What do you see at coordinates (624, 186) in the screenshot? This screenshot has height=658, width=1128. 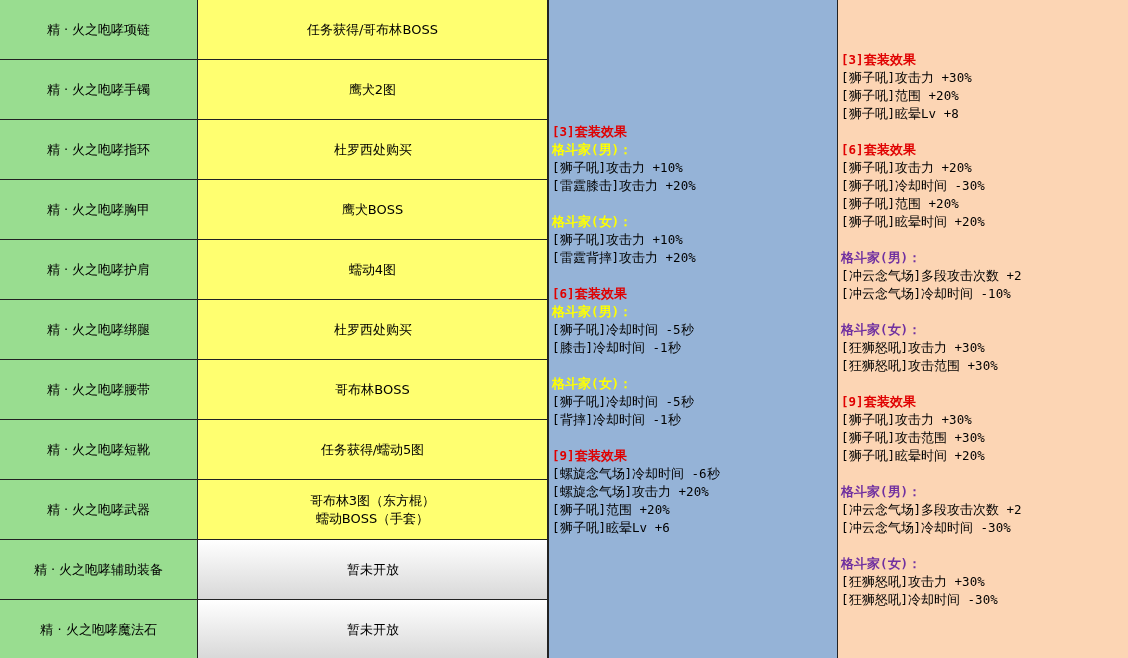 I see `effect-text: [雷霆膝击]攻击力 +20%` at bounding box center [624, 186].